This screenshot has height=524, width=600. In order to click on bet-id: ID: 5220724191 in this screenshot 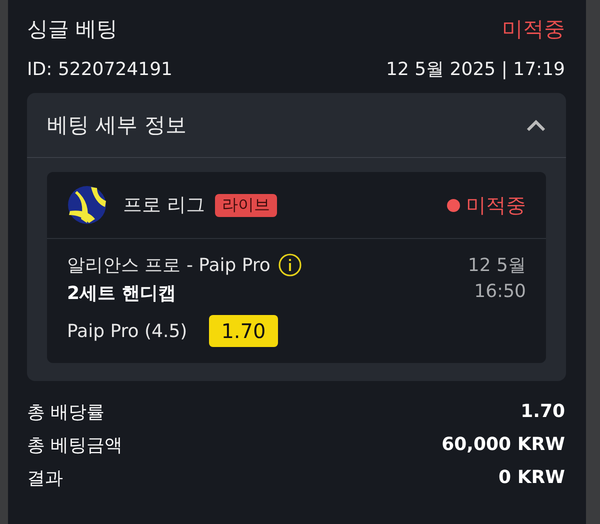, I will do `click(99, 69)`.